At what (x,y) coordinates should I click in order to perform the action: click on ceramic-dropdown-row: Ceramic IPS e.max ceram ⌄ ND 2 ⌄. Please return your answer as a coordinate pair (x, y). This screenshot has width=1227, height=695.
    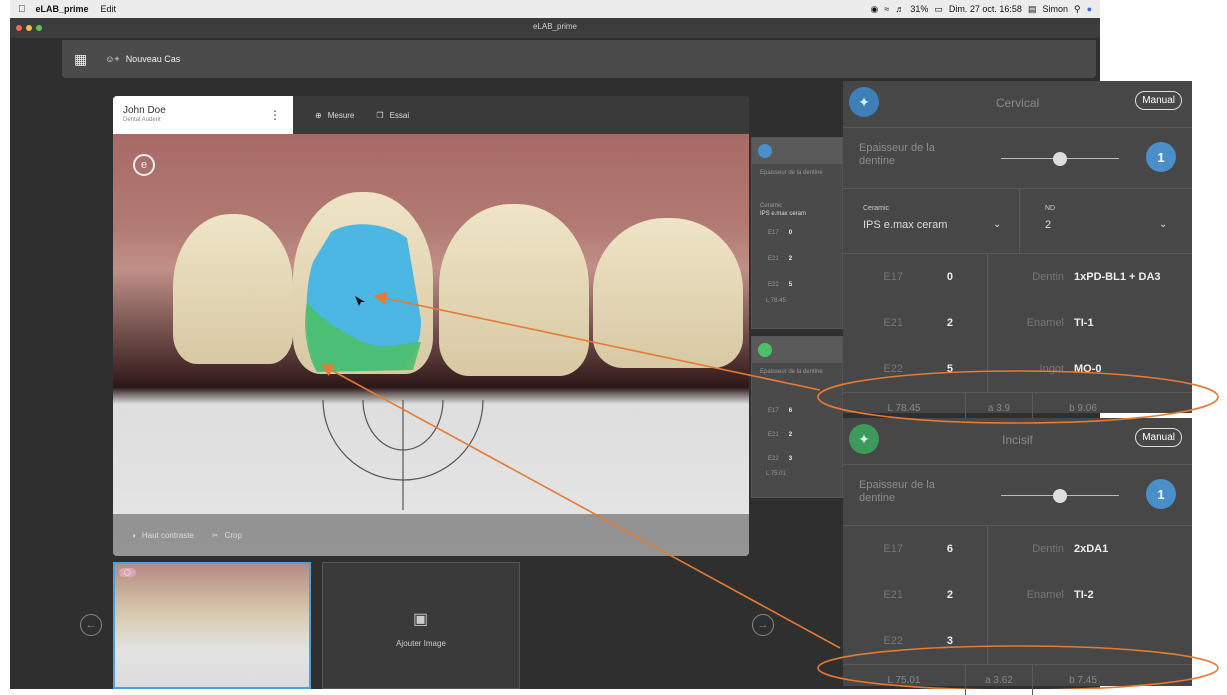
    Looking at the image, I should click on (1017, 221).